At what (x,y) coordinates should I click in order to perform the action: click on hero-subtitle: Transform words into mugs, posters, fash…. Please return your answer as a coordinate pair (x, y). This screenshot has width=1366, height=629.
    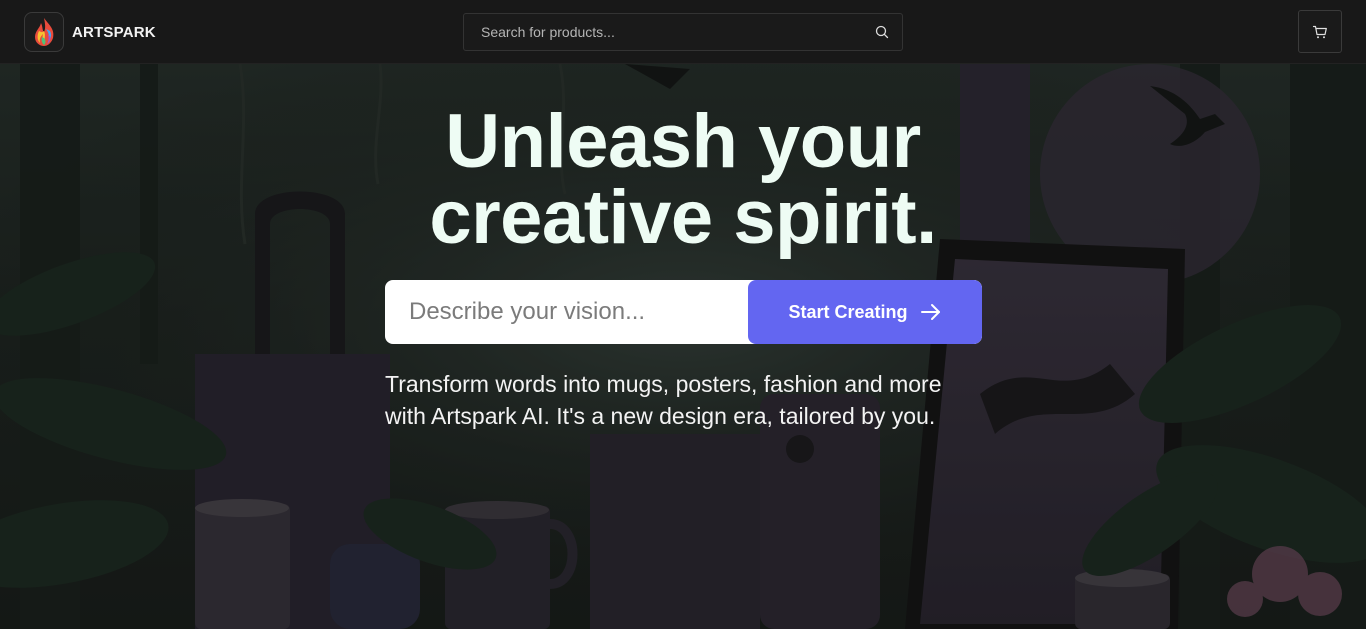
    Looking at the image, I should click on (663, 400).